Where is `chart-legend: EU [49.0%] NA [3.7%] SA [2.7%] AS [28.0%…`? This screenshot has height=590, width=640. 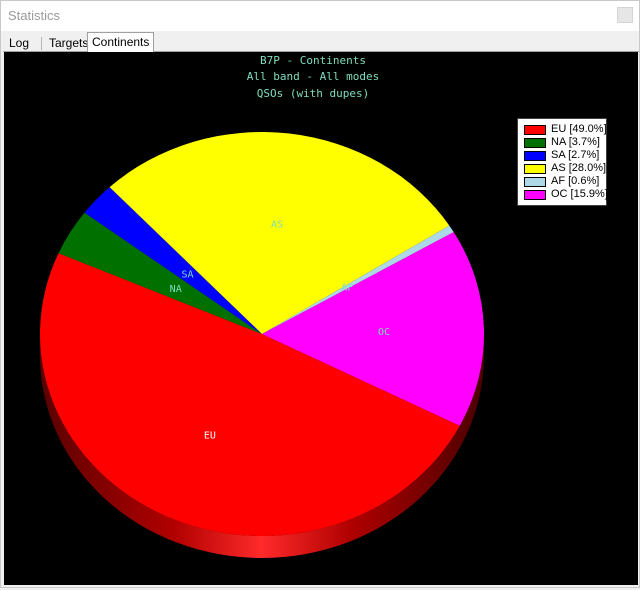 chart-legend: EU [49.0%] NA [3.7%] SA [2.7%] AS [28.0%… is located at coordinates (562, 162).